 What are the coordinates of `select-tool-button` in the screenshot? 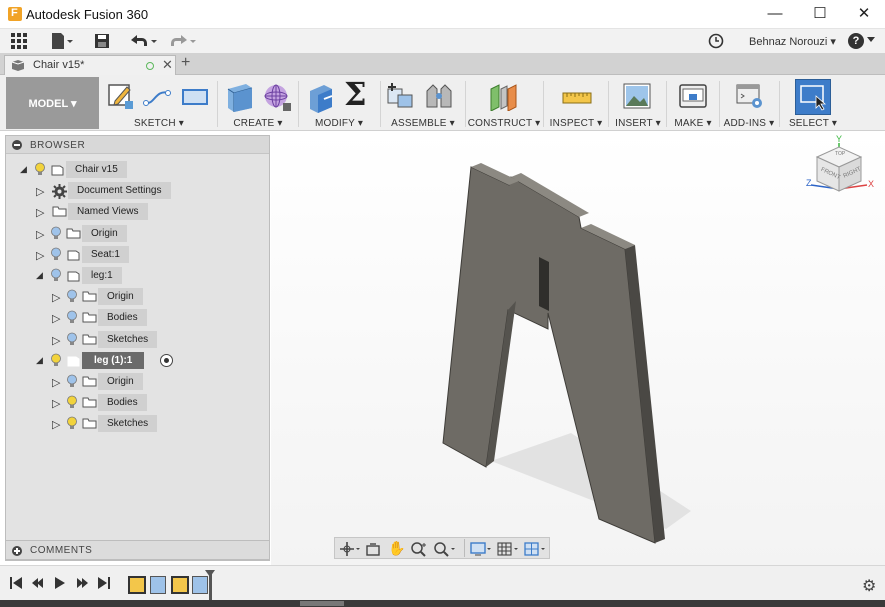 It's located at (813, 97).